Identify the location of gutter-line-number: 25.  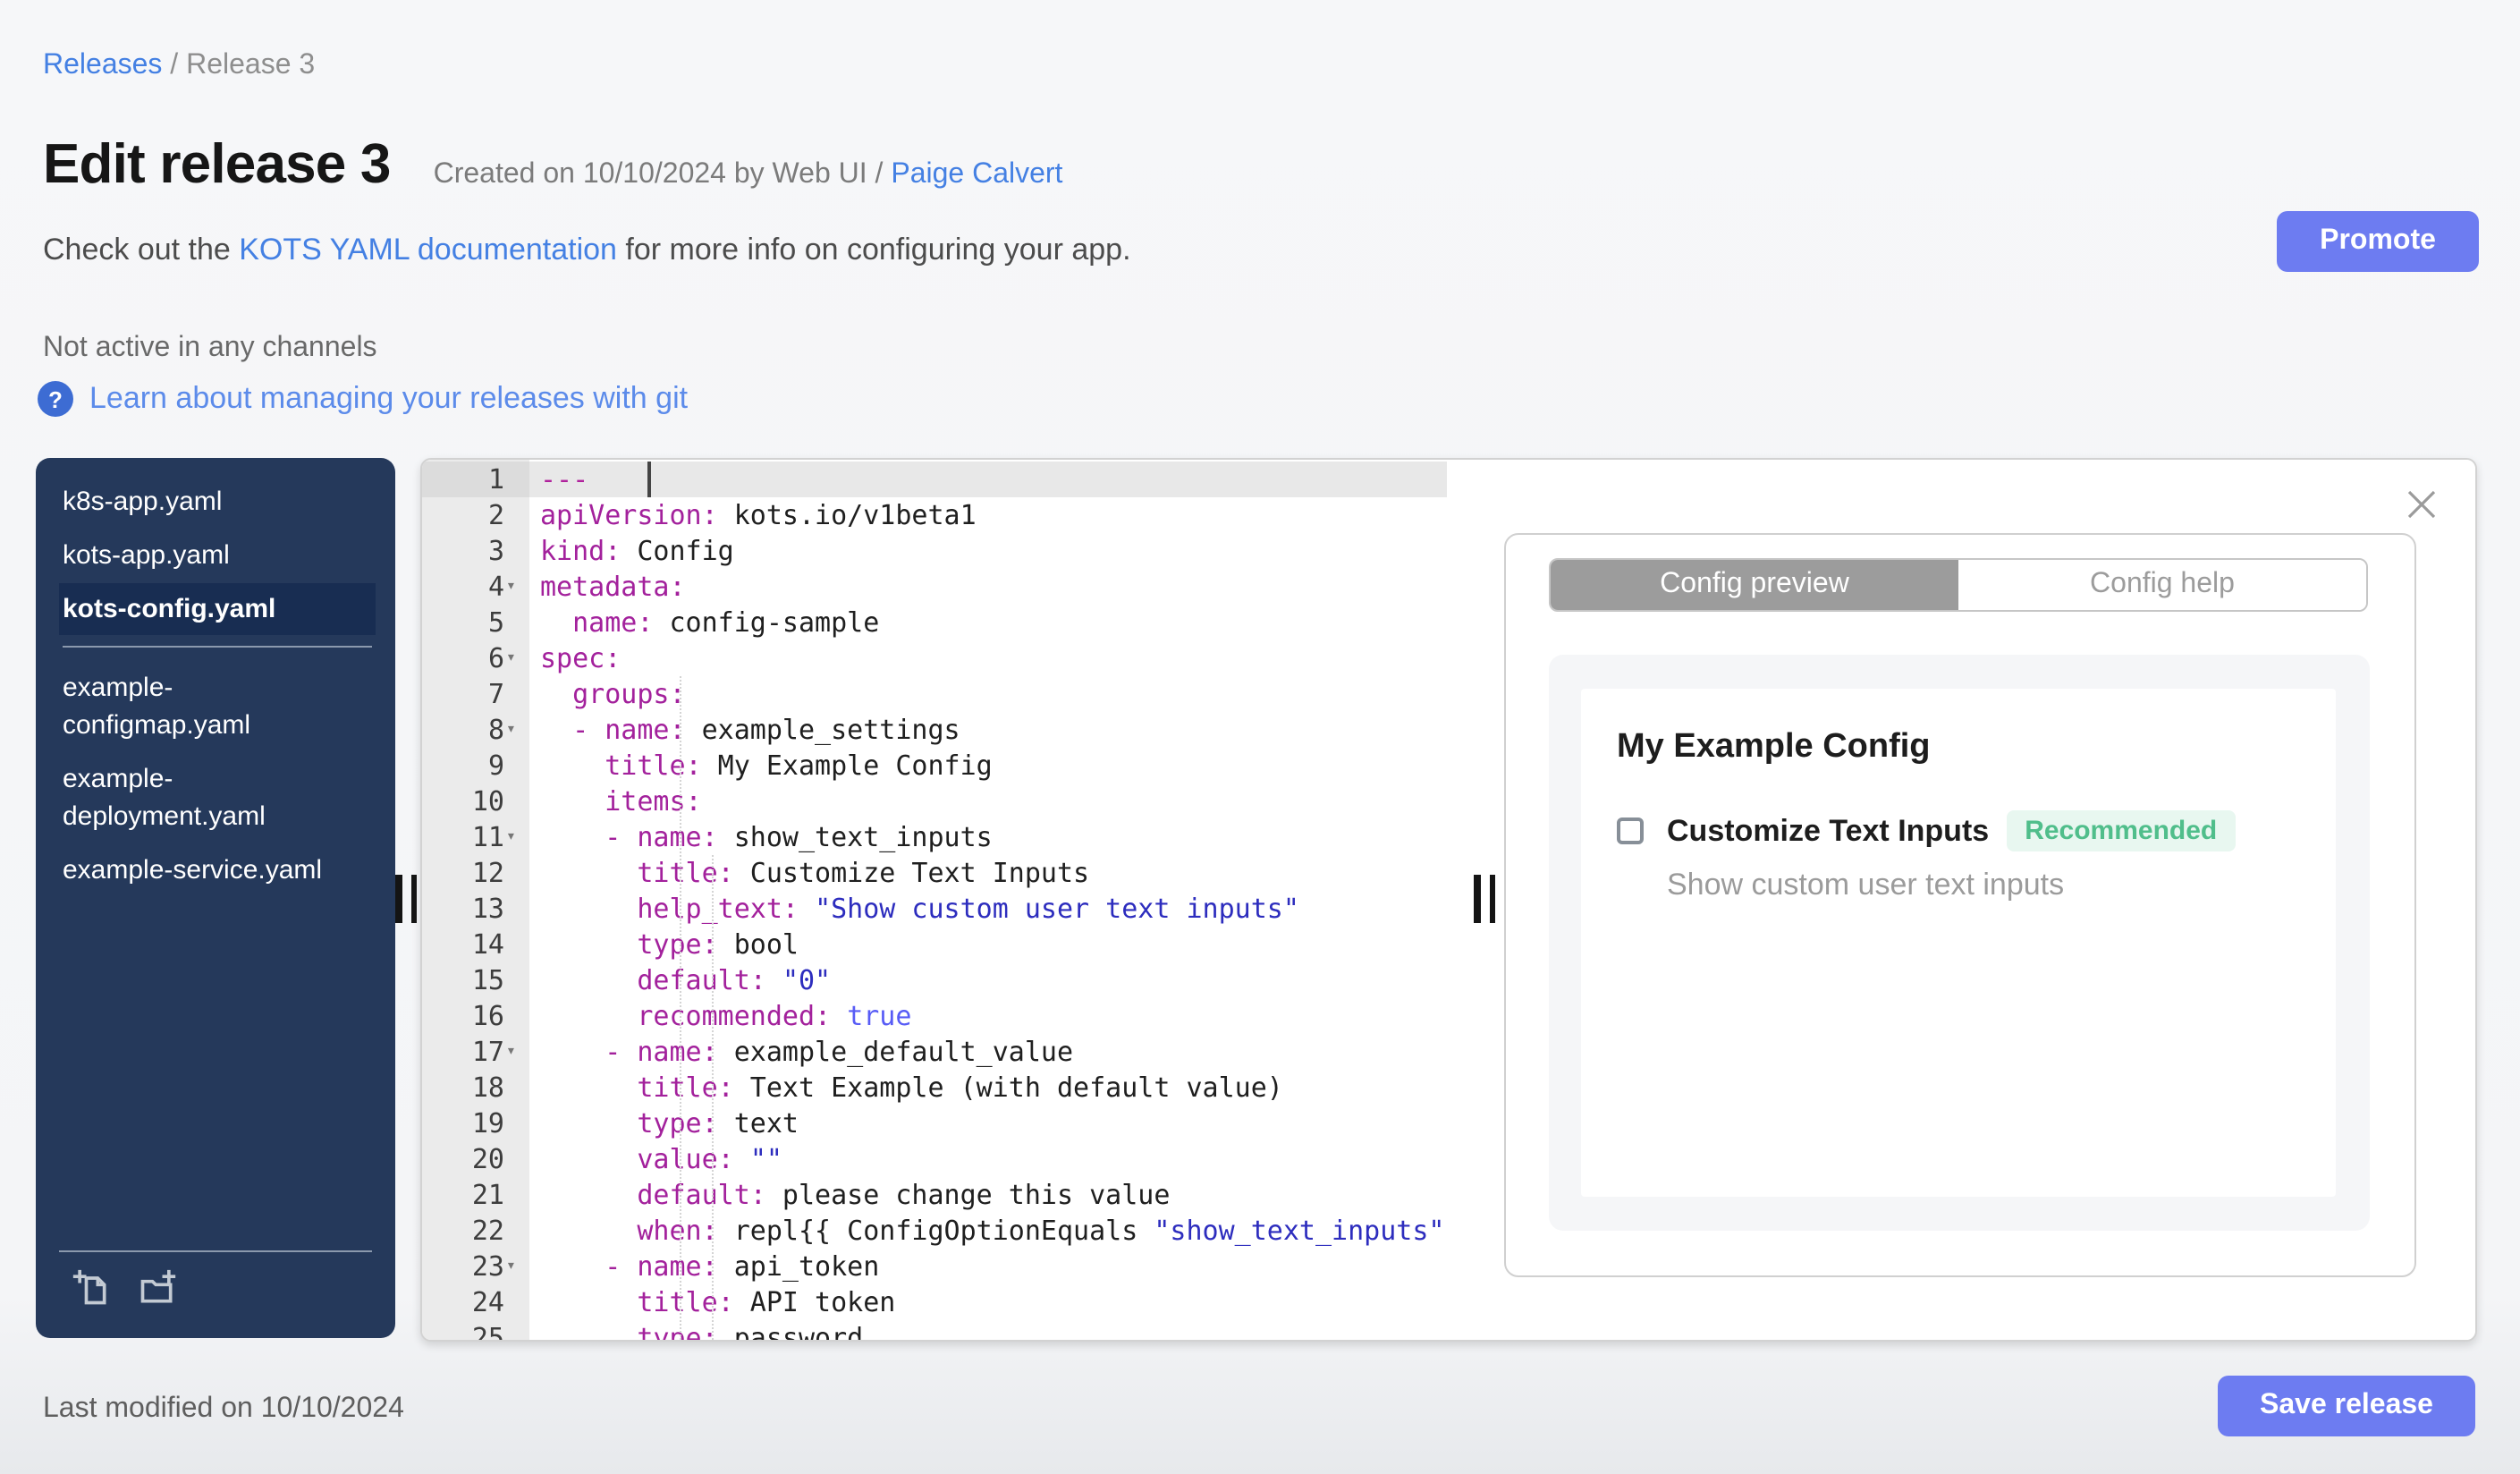
(487, 1332).